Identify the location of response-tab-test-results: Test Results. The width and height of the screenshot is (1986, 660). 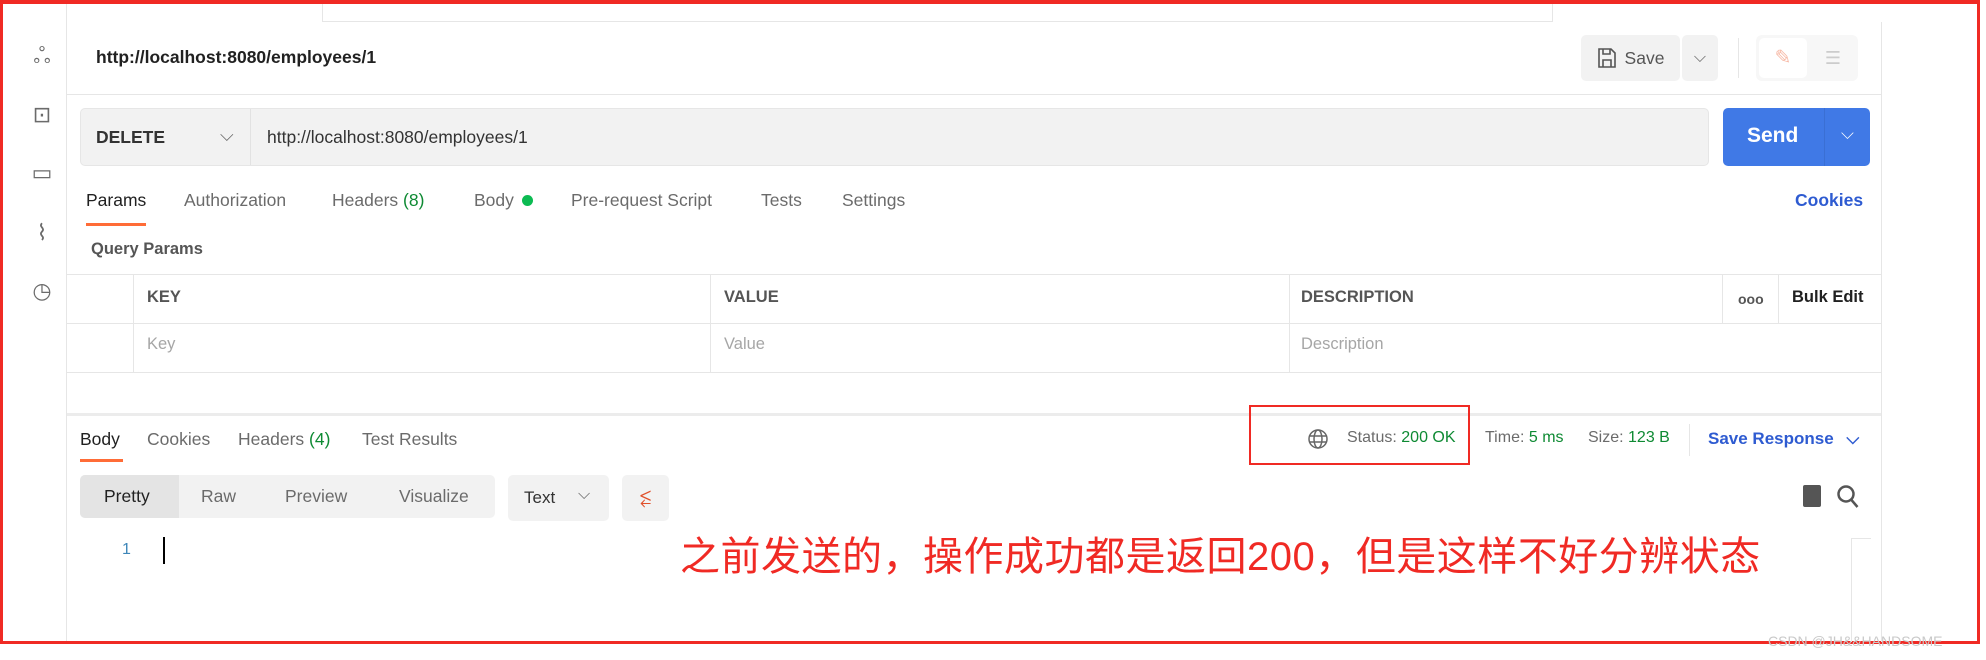
(409, 439).